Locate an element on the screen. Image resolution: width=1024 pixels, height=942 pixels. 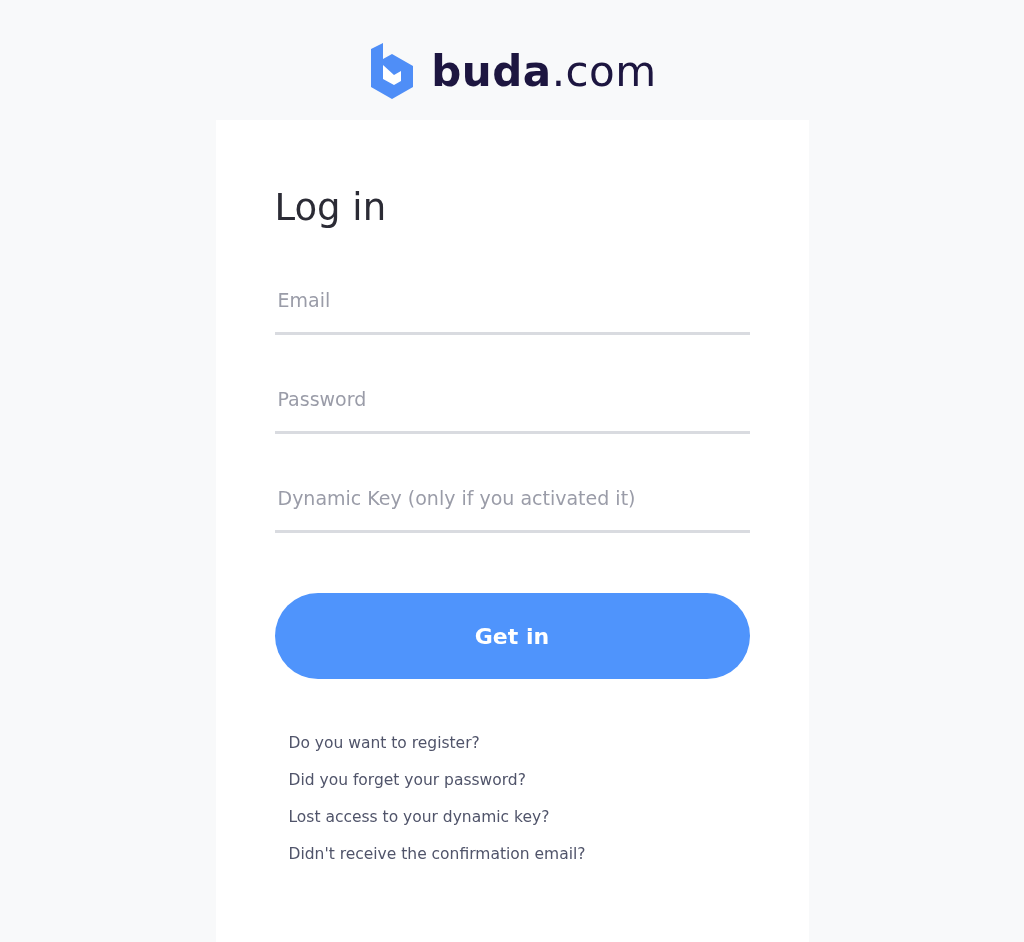
help-link: Do you want to register? is located at coordinates (384, 743).